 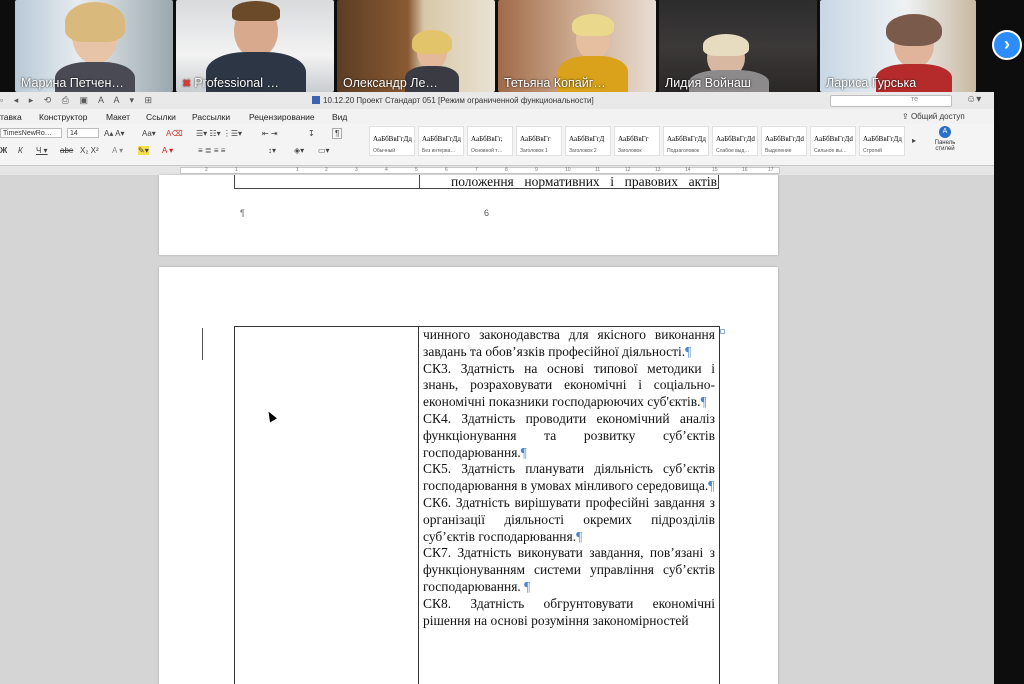 I want to click on share-button: ⇪ Общий доступ, so click(x=933, y=116).